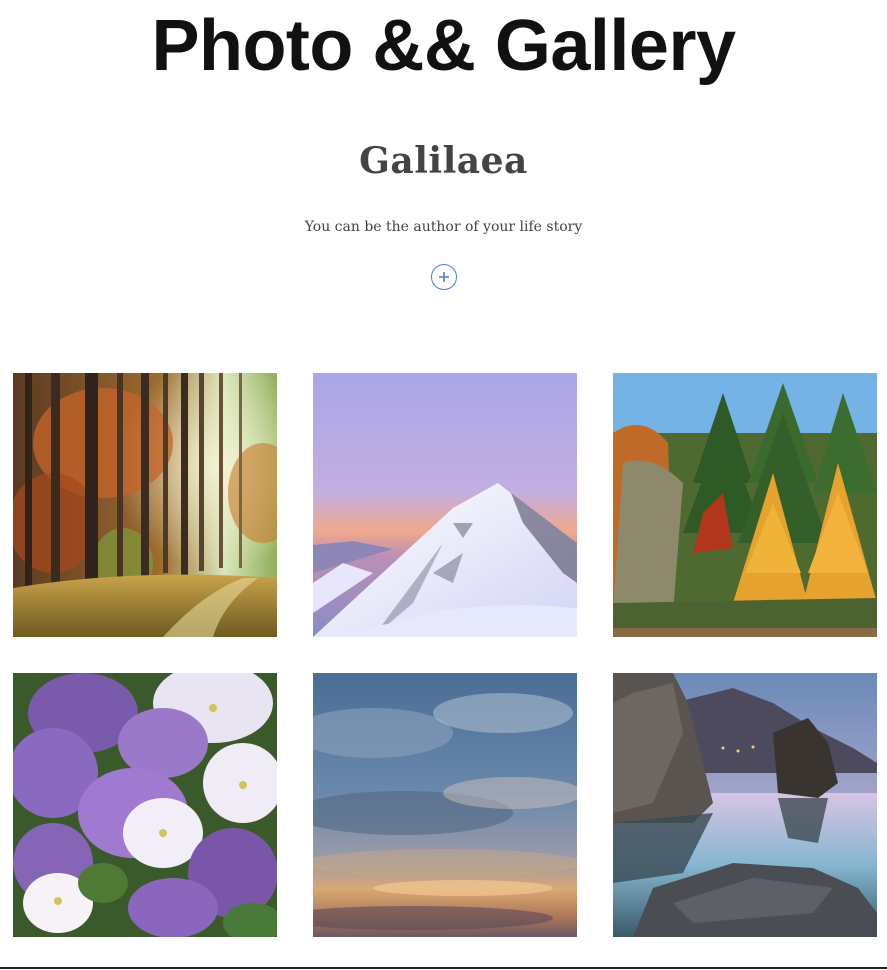 The width and height of the screenshot is (887, 970). I want to click on purple-flowers-photo, so click(145, 805).